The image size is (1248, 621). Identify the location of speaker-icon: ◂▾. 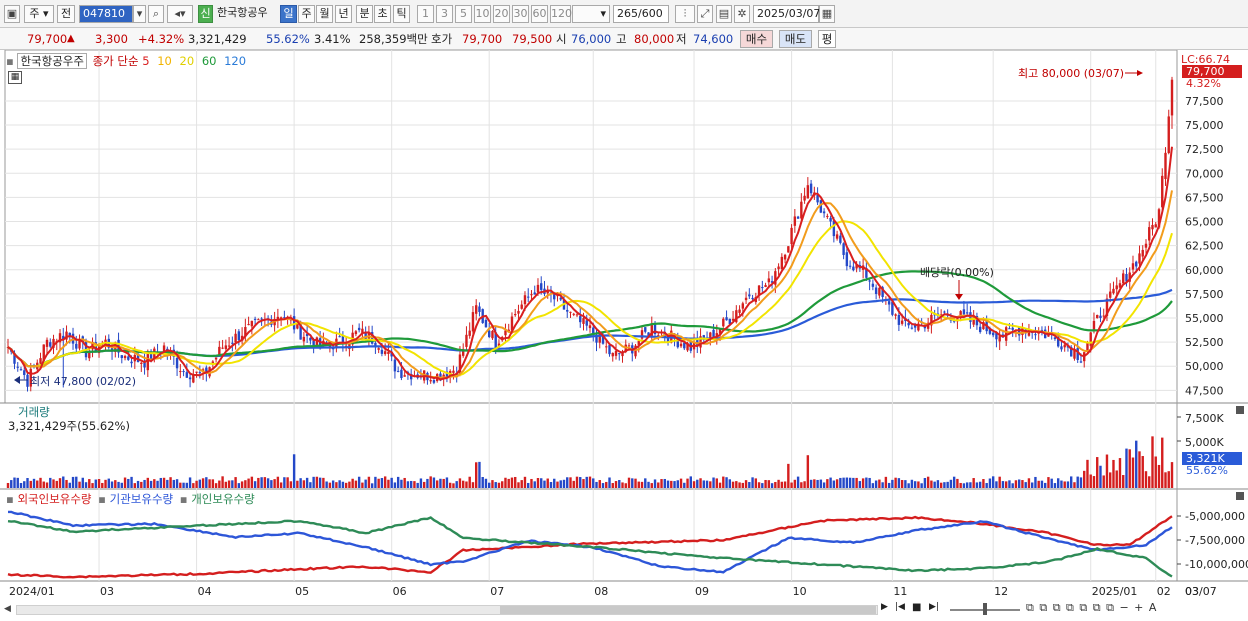
(180, 14).